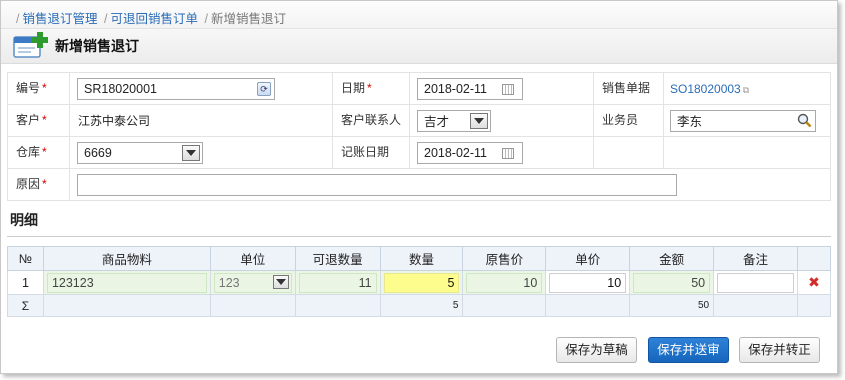 Image resolution: width=845 pixels, height=380 pixels. Describe the element at coordinates (755, 258) in the screenshot. I see `col-header-remark: 备注` at that location.